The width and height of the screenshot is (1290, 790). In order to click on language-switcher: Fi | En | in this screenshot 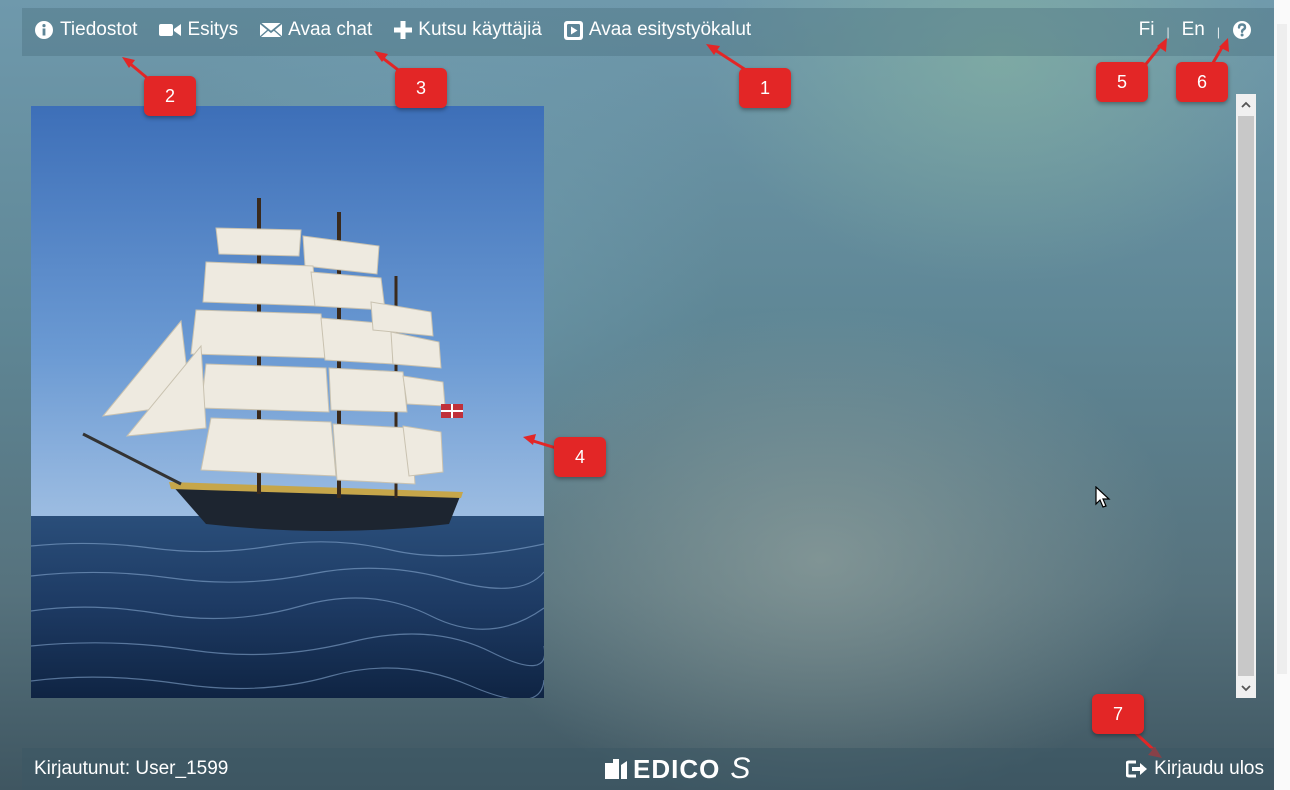, I will do `click(1195, 30)`.